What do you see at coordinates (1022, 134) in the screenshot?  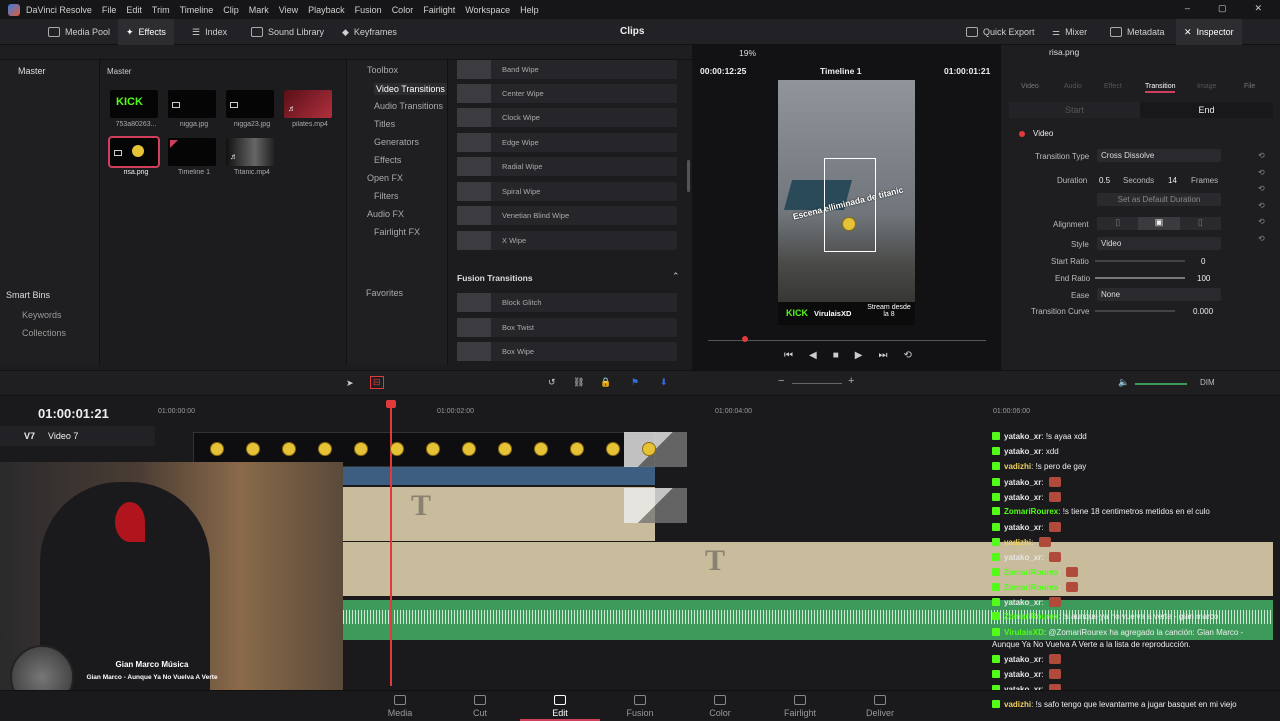 I see `enable-dot-icon` at bounding box center [1022, 134].